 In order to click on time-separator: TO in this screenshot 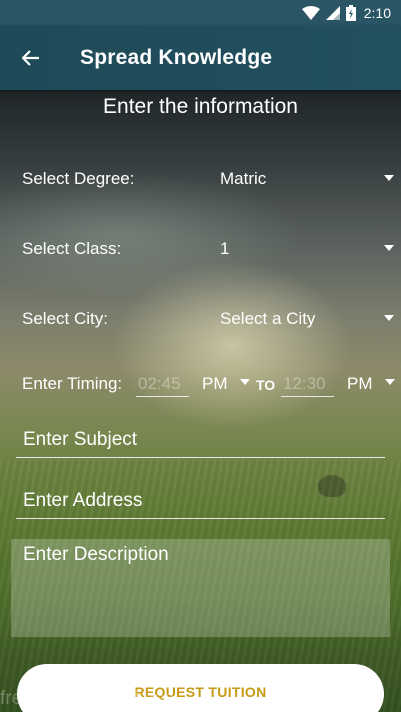, I will do `click(266, 385)`.